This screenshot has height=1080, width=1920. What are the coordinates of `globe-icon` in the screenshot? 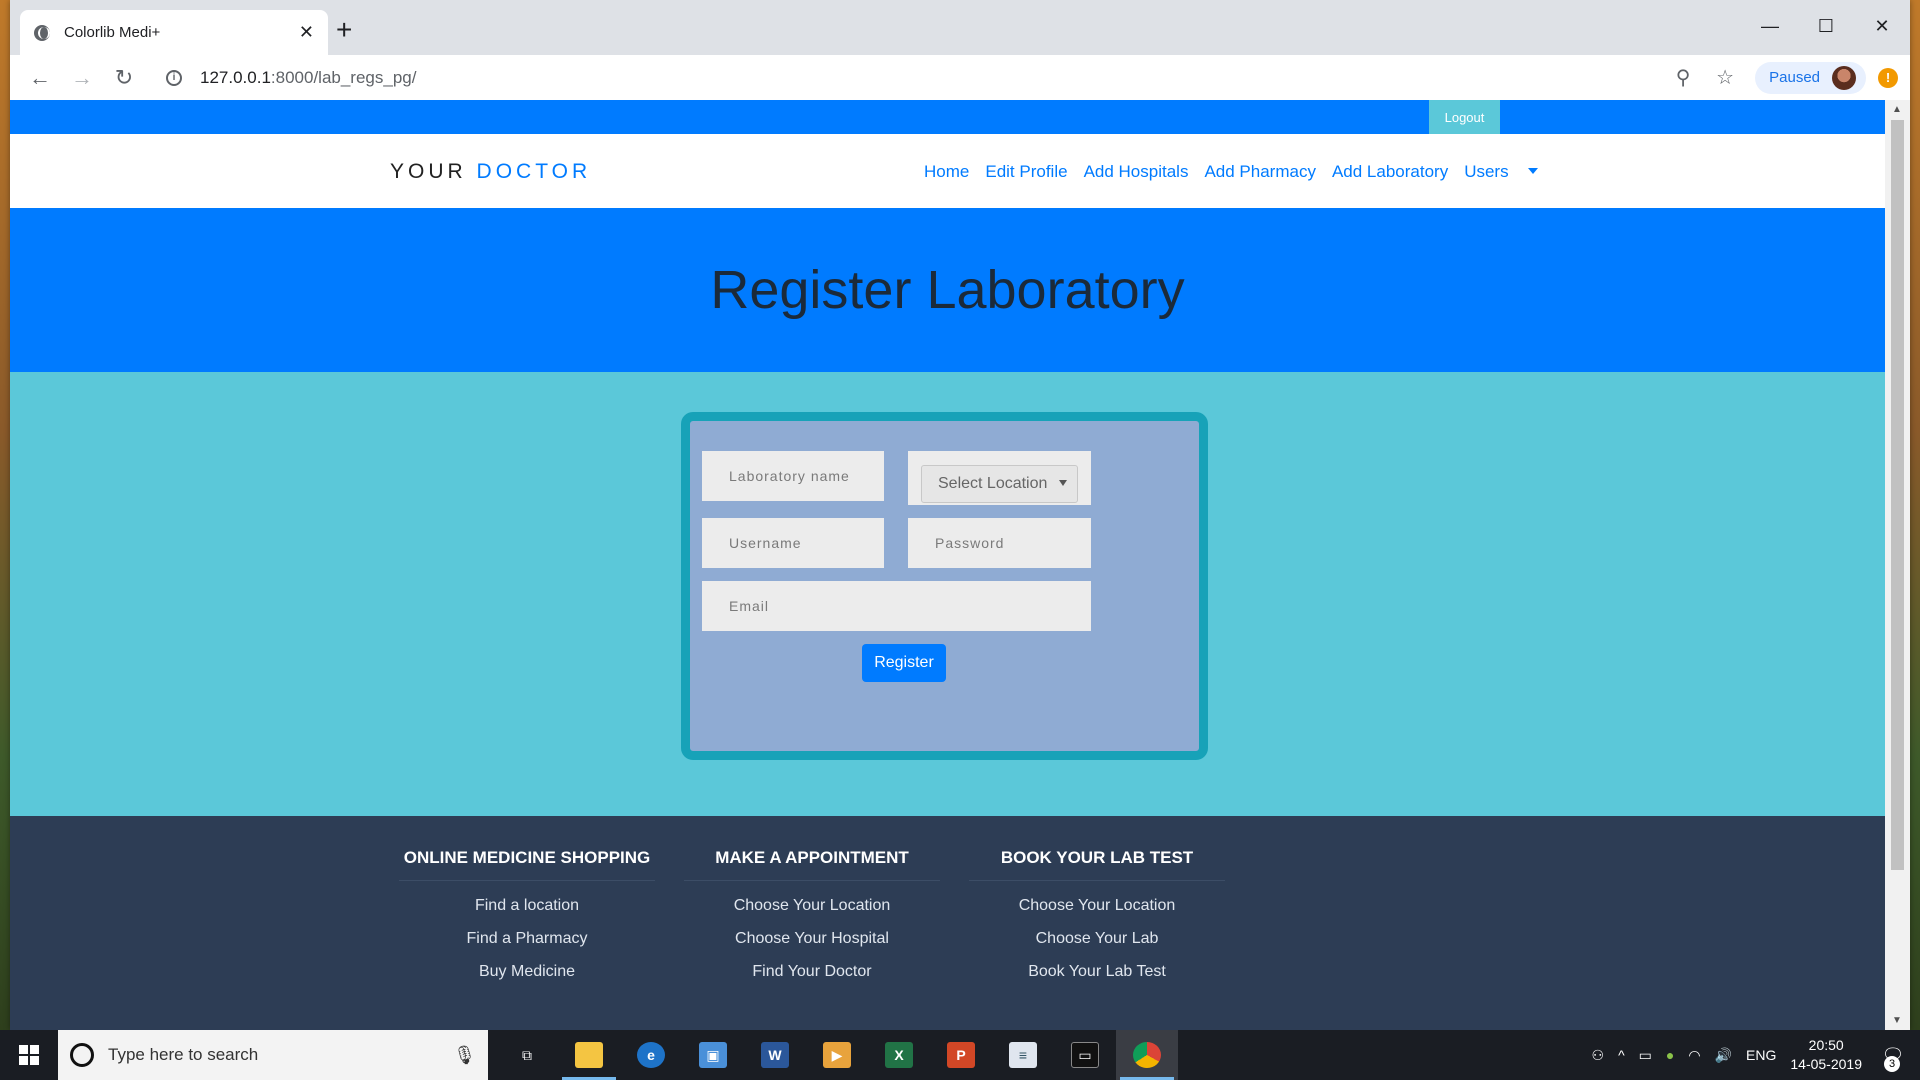 It's located at (42, 32).